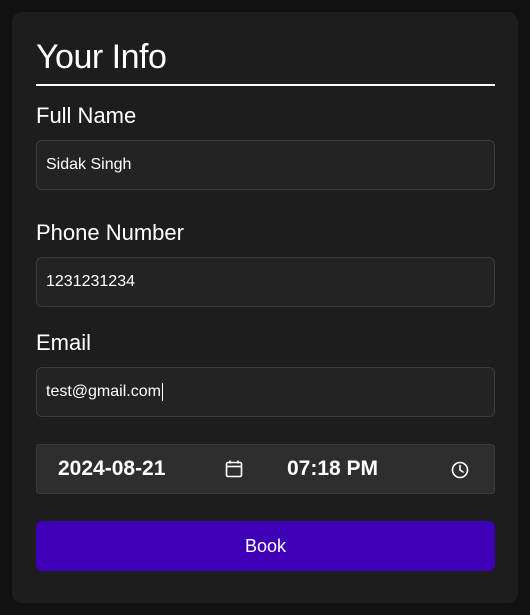 This screenshot has width=530, height=615. I want to click on phone-number-label: Phone Number, so click(110, 232).